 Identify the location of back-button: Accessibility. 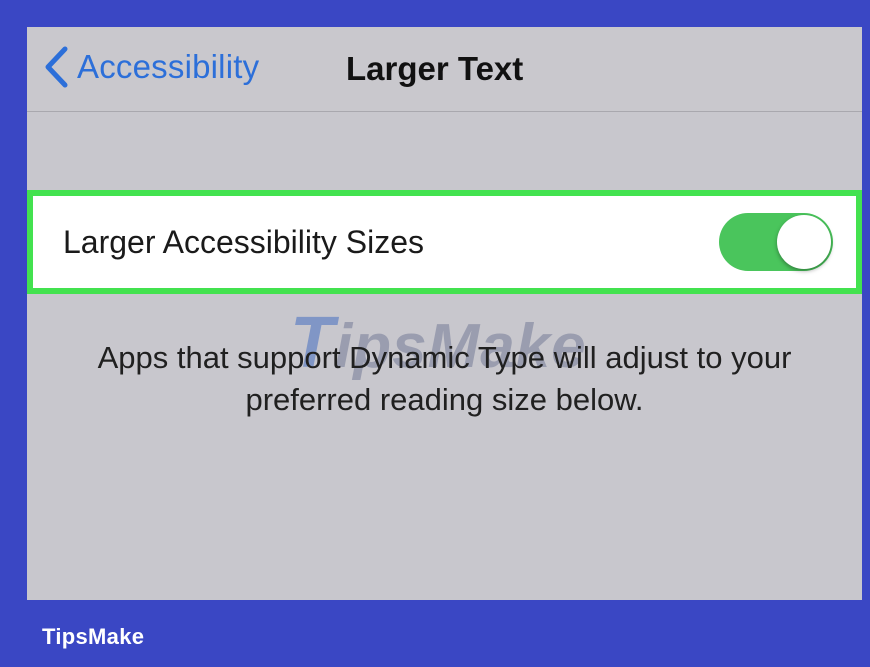
(151, 67).